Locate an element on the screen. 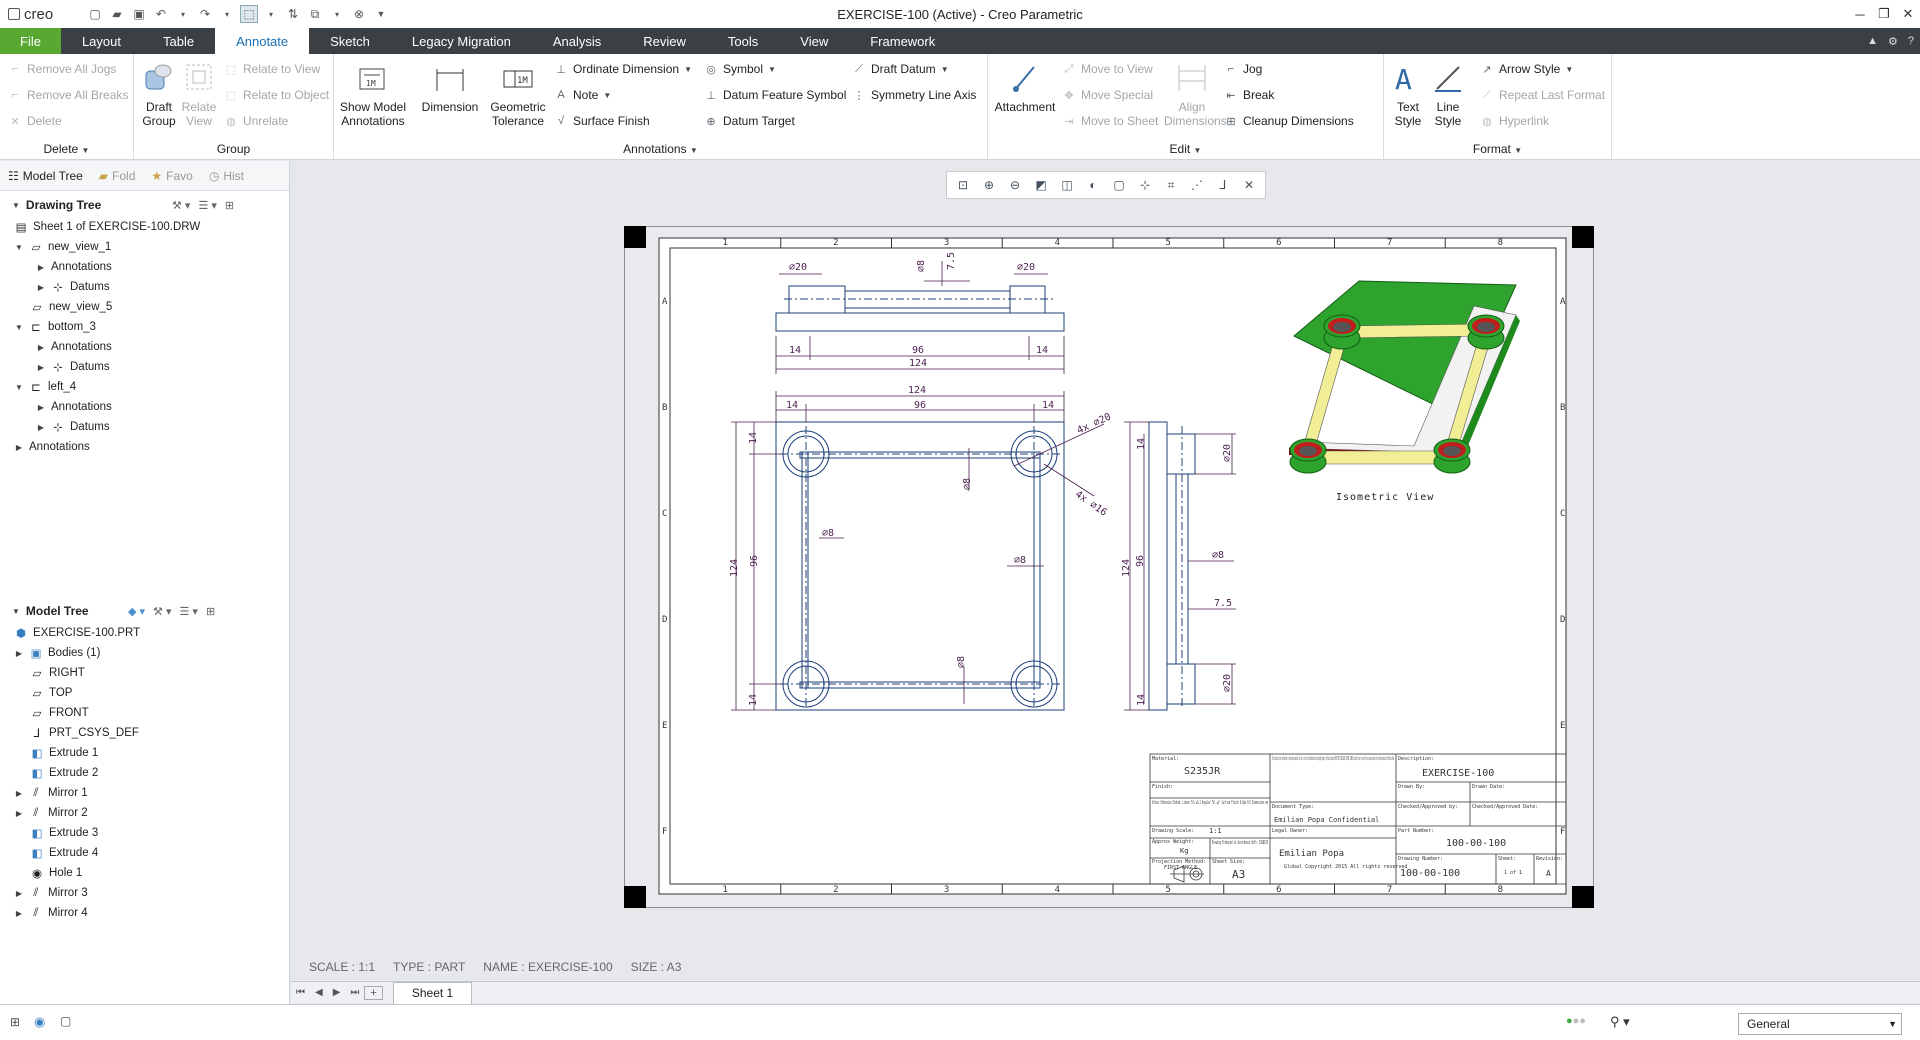 This screenshot has height=1040, width=1920. tree-node-extrude-1: ◧ Extrude 1 is located at coordinates (64, 753).